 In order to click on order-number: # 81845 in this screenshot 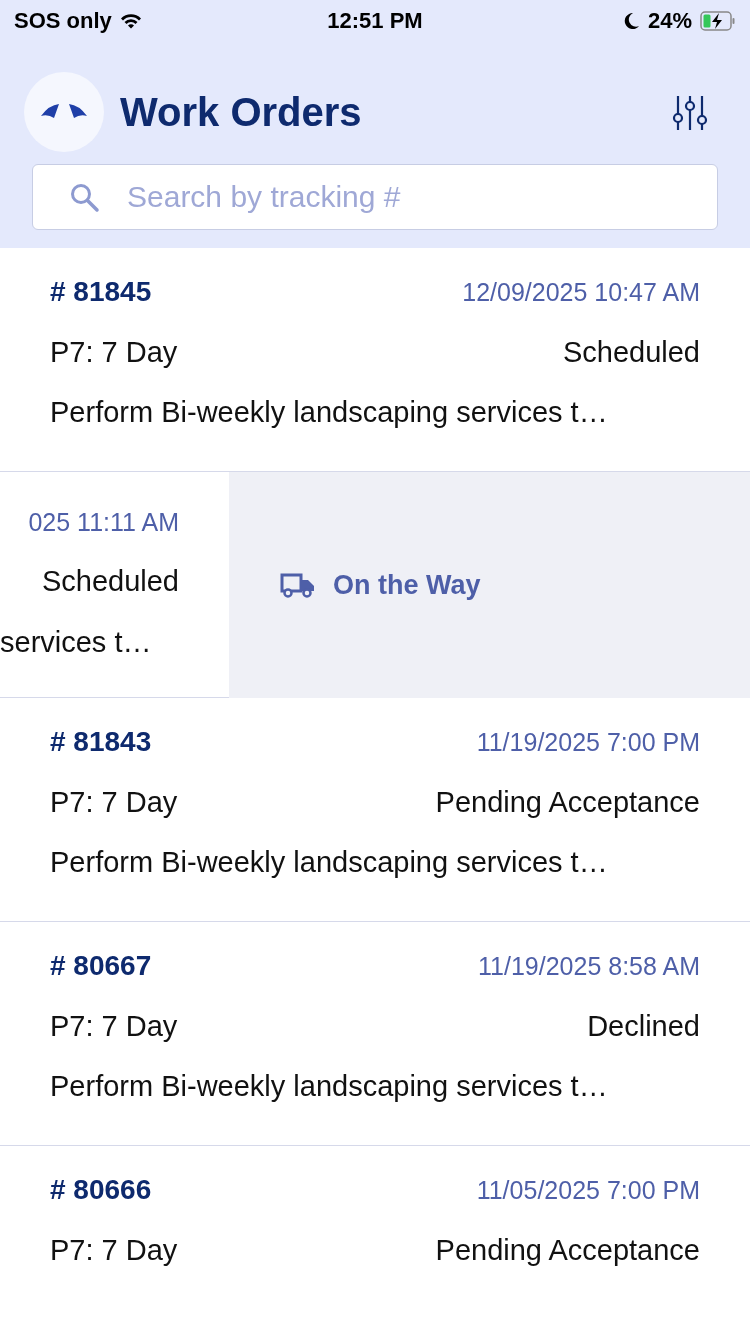, I will do `click(101, 292)`.